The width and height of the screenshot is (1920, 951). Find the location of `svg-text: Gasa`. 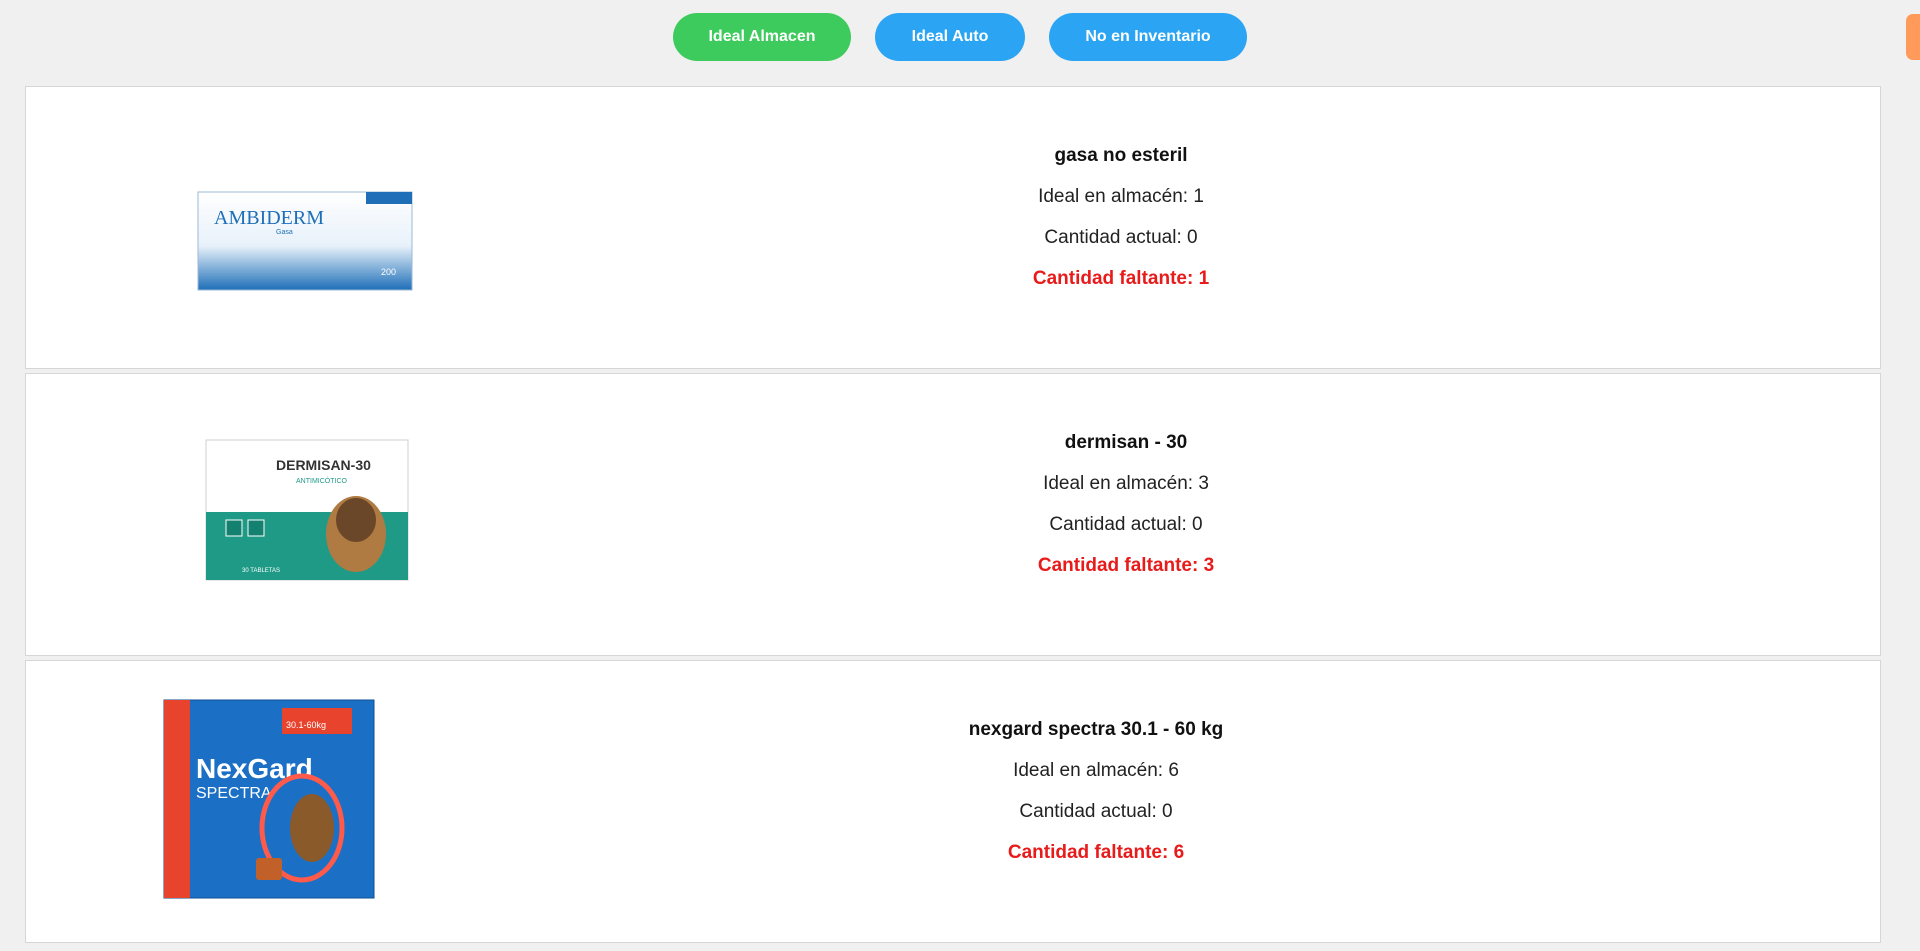

svg-text: Gasa is located at coordinates (284, 232).